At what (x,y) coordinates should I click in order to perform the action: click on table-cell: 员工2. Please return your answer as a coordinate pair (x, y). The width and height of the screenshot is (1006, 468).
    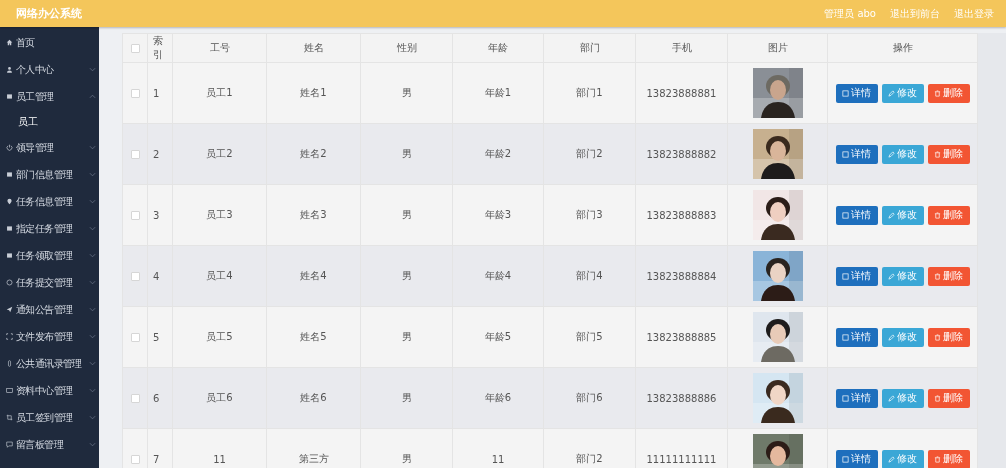
    Looking at the image, I should click on (219, 153).